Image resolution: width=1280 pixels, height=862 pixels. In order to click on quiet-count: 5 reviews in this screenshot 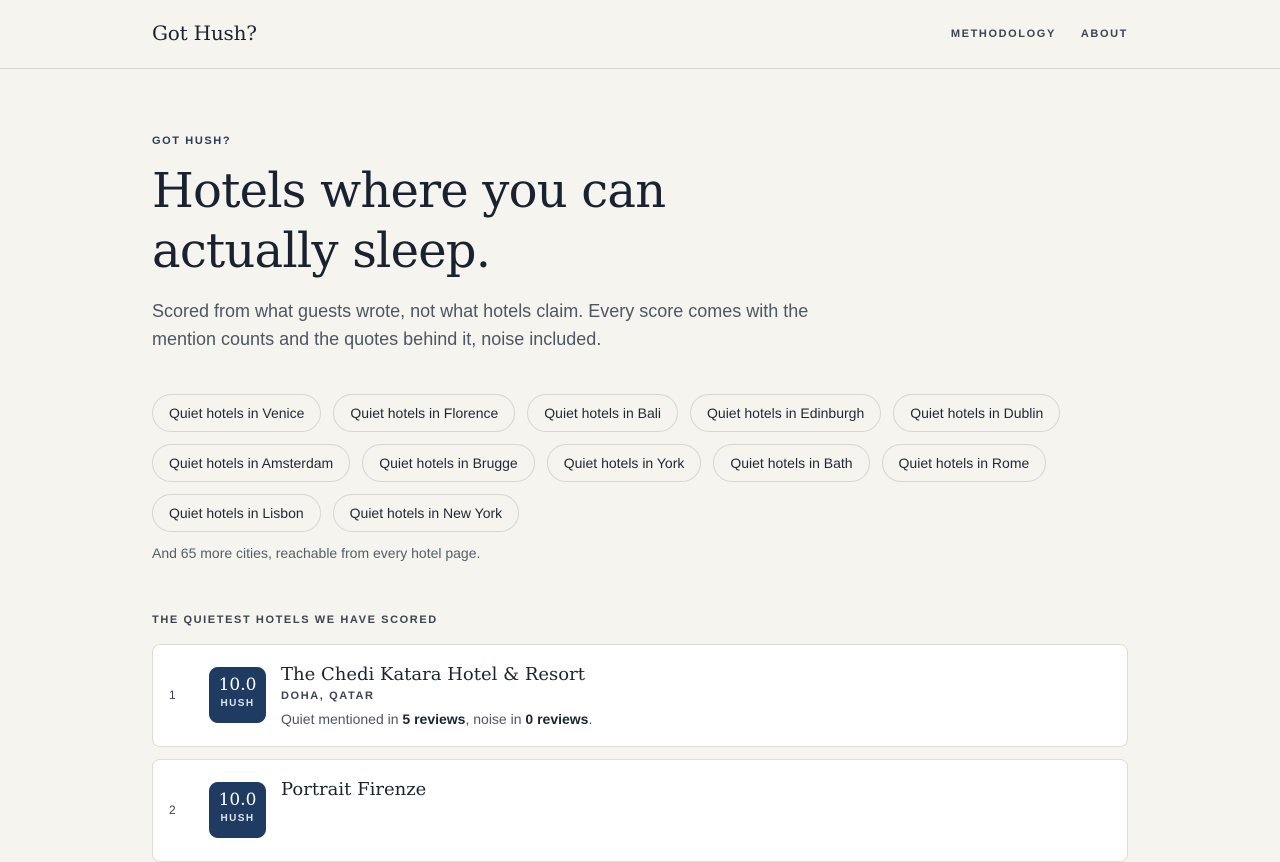, I will do `click(434, 719)`.